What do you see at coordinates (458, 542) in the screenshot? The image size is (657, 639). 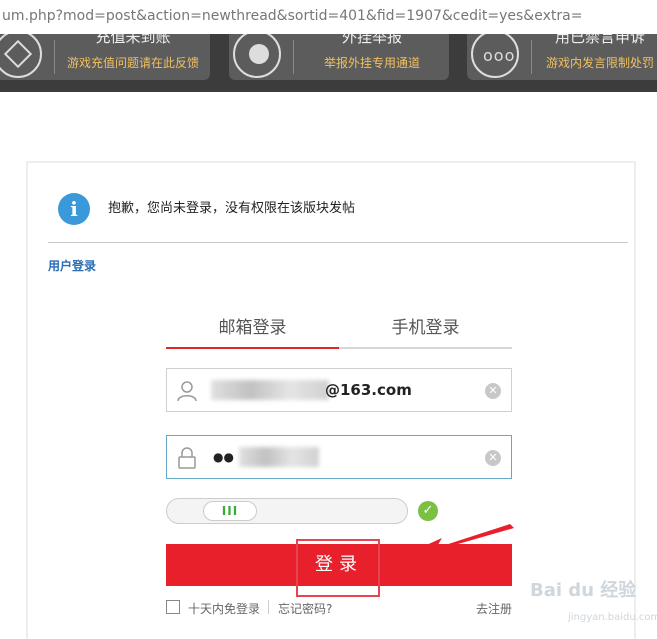 I see `annotation-arrow-icon` at bounding box center [458, 542].